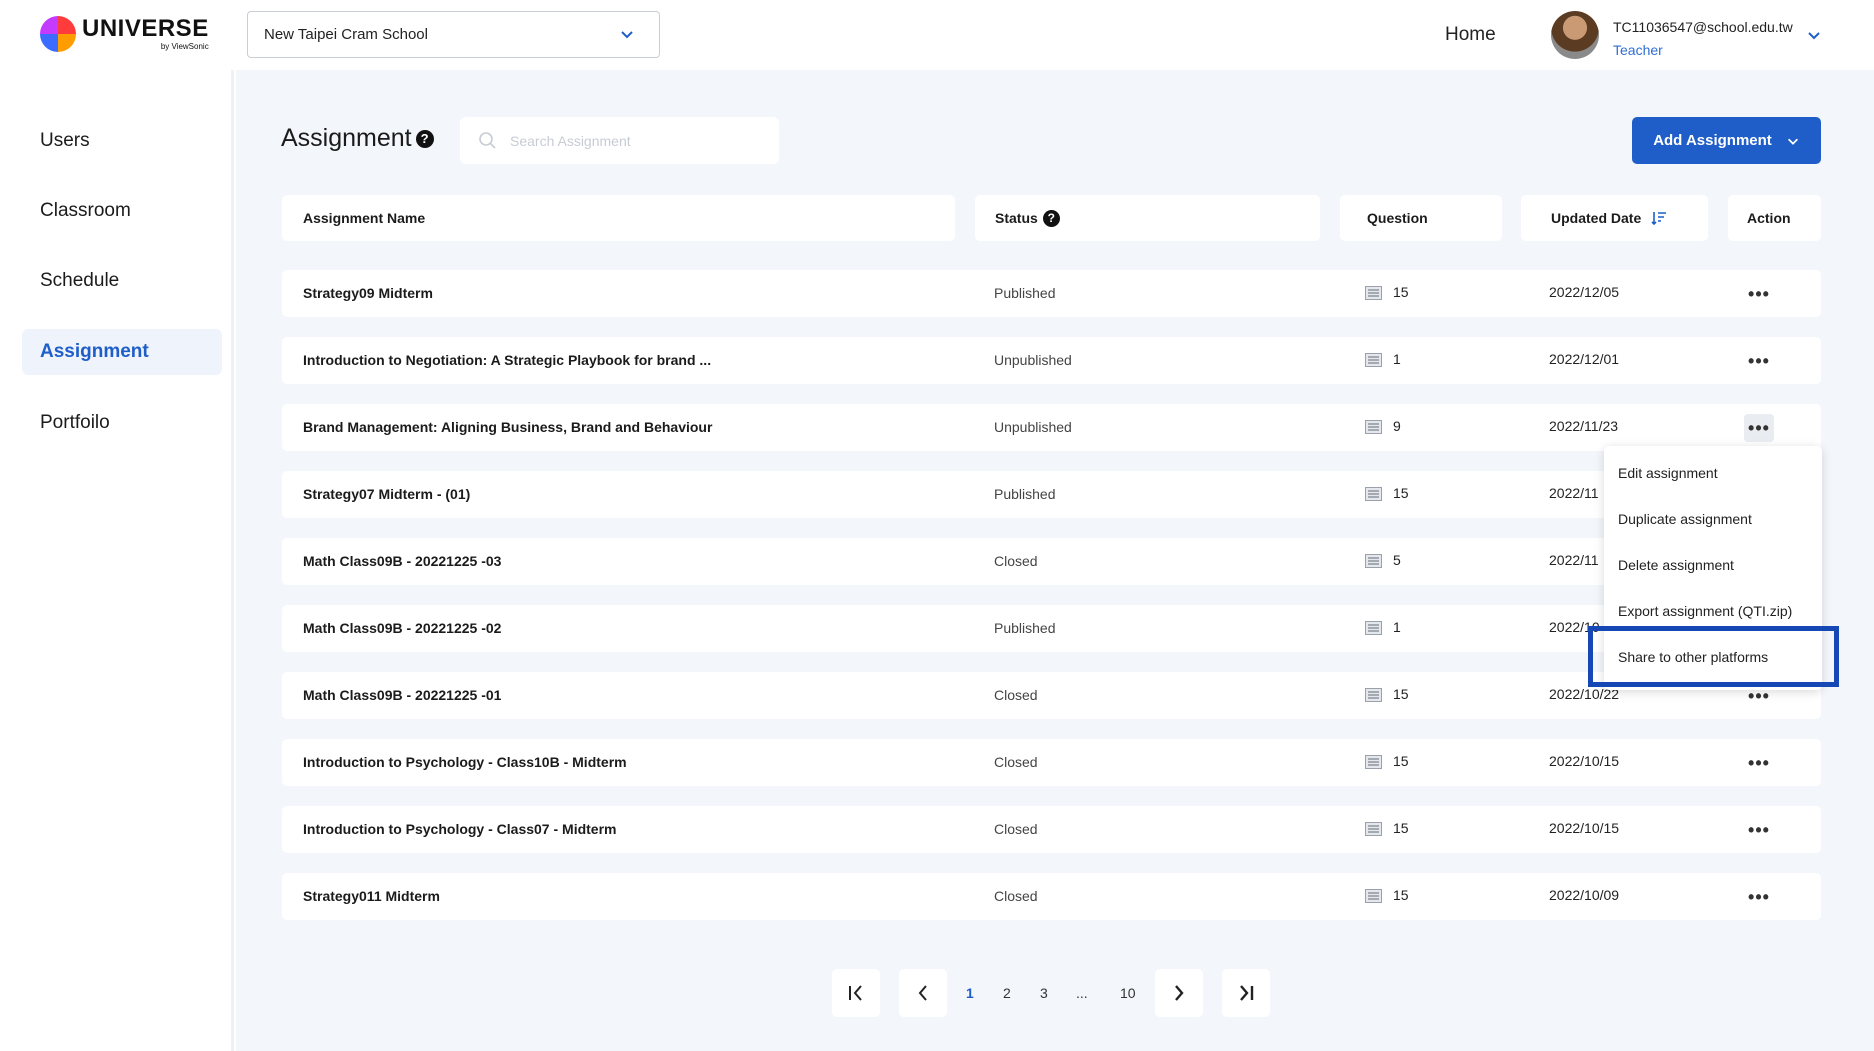 This screenshot has height=1051, width=1874. What do you see at coordinates (1574, 627) in the screenshot?
I see `updated-date: 2022/10` at bounding box center [1574, 627].